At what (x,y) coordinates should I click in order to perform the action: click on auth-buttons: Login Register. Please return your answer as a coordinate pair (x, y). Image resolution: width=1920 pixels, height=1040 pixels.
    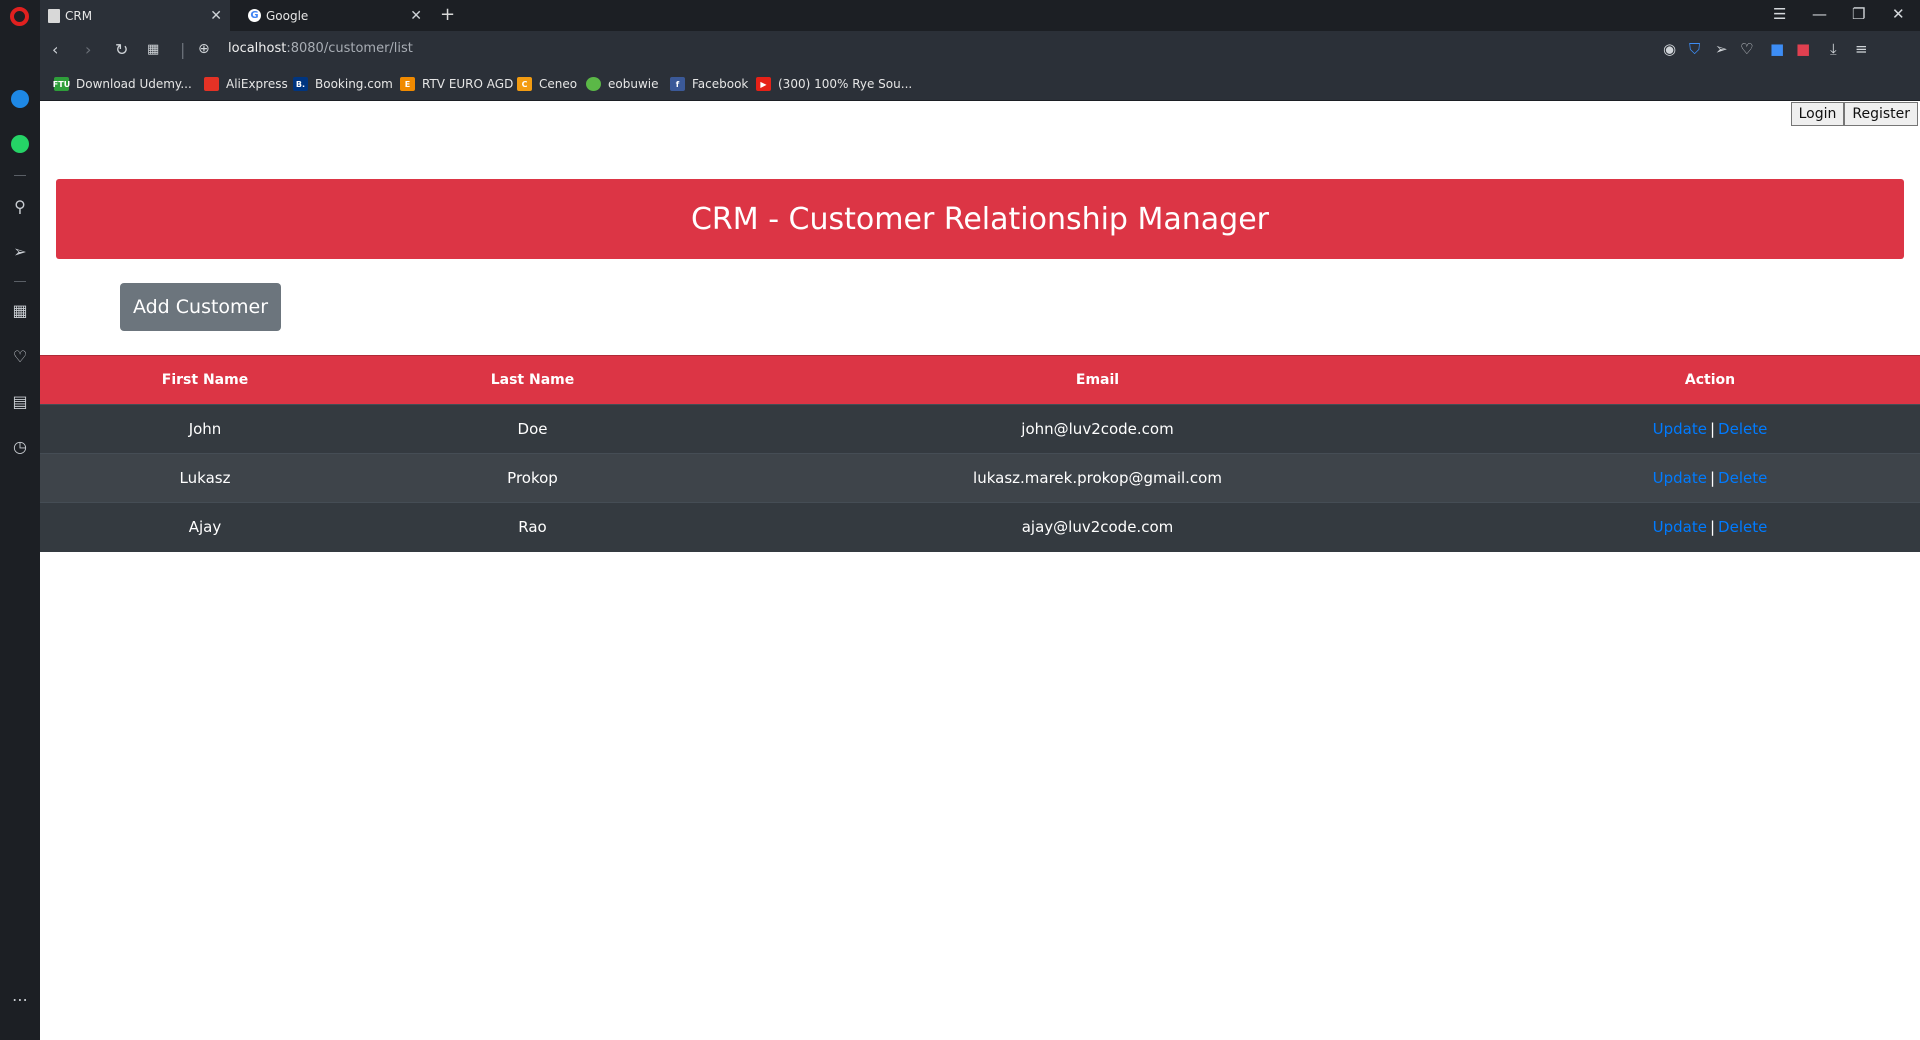
    Looking at the image, I should click on (1854, 114).